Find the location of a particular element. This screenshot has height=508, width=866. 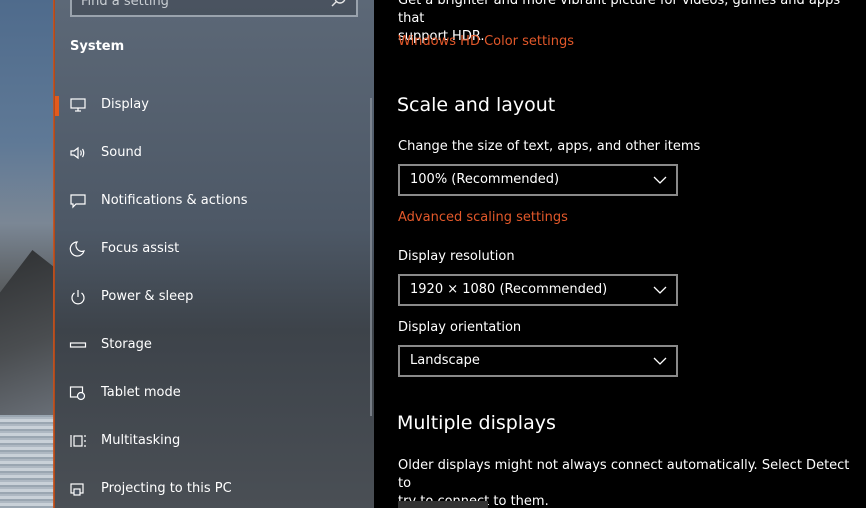

message-icon is located at coordinates (78, 201).